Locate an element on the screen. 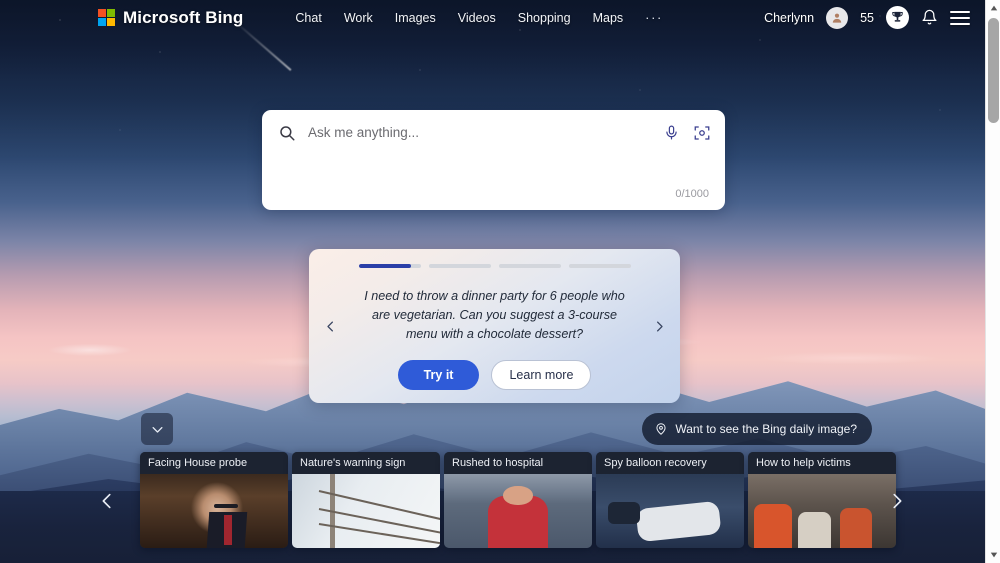 This screenshot has width=1000, height=563. suggestion-prev-button is located at coordinates (330, 326).